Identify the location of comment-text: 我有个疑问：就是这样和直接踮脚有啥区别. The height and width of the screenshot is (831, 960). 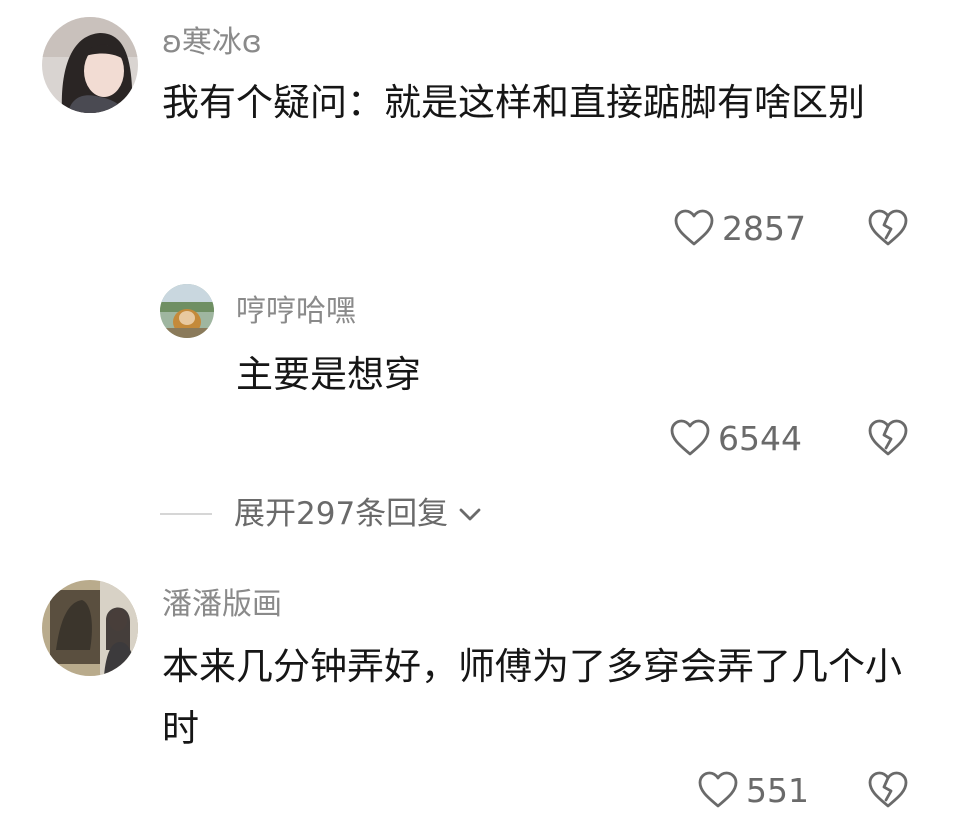
(513, 102).